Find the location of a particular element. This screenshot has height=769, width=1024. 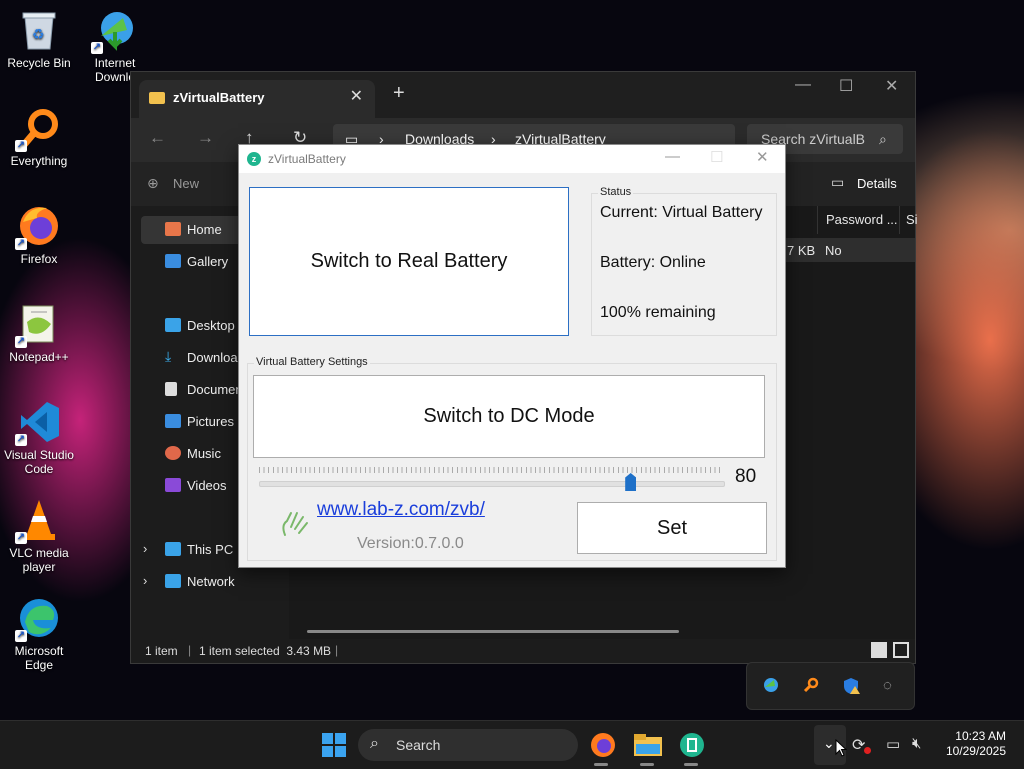

desktop-icon-vlc: ↗ VLC media player is located at coordinates (39, 536).